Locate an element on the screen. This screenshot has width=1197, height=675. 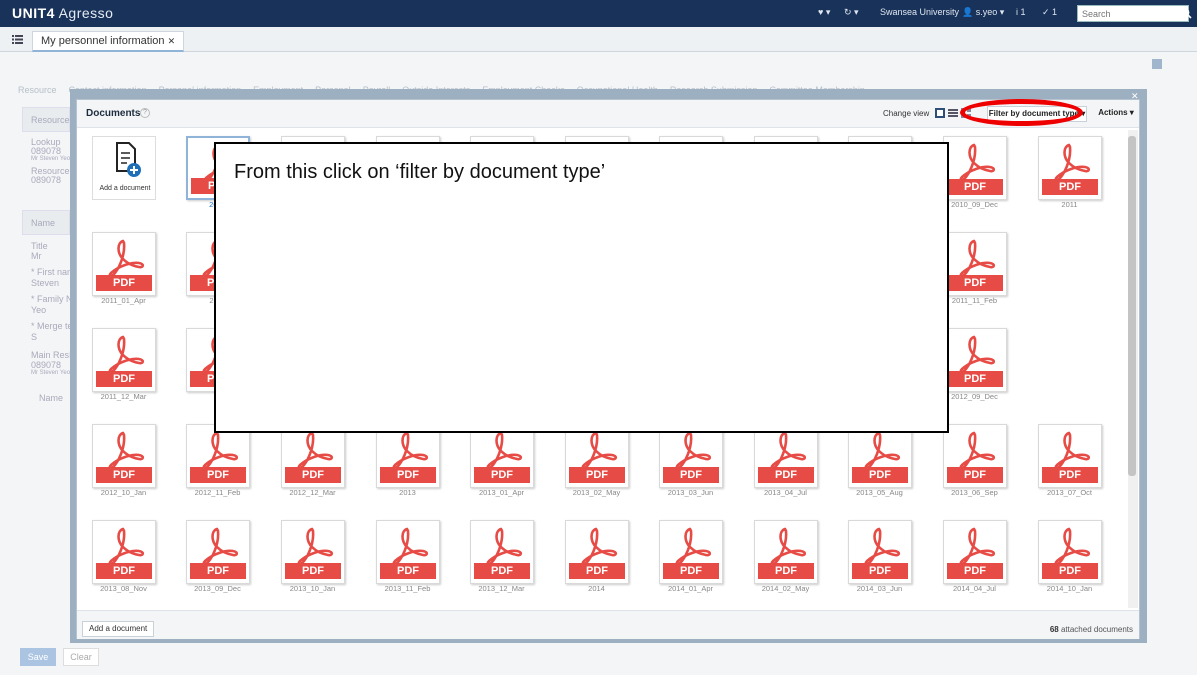
grid-view-icon is located at coordinates (966, 113).